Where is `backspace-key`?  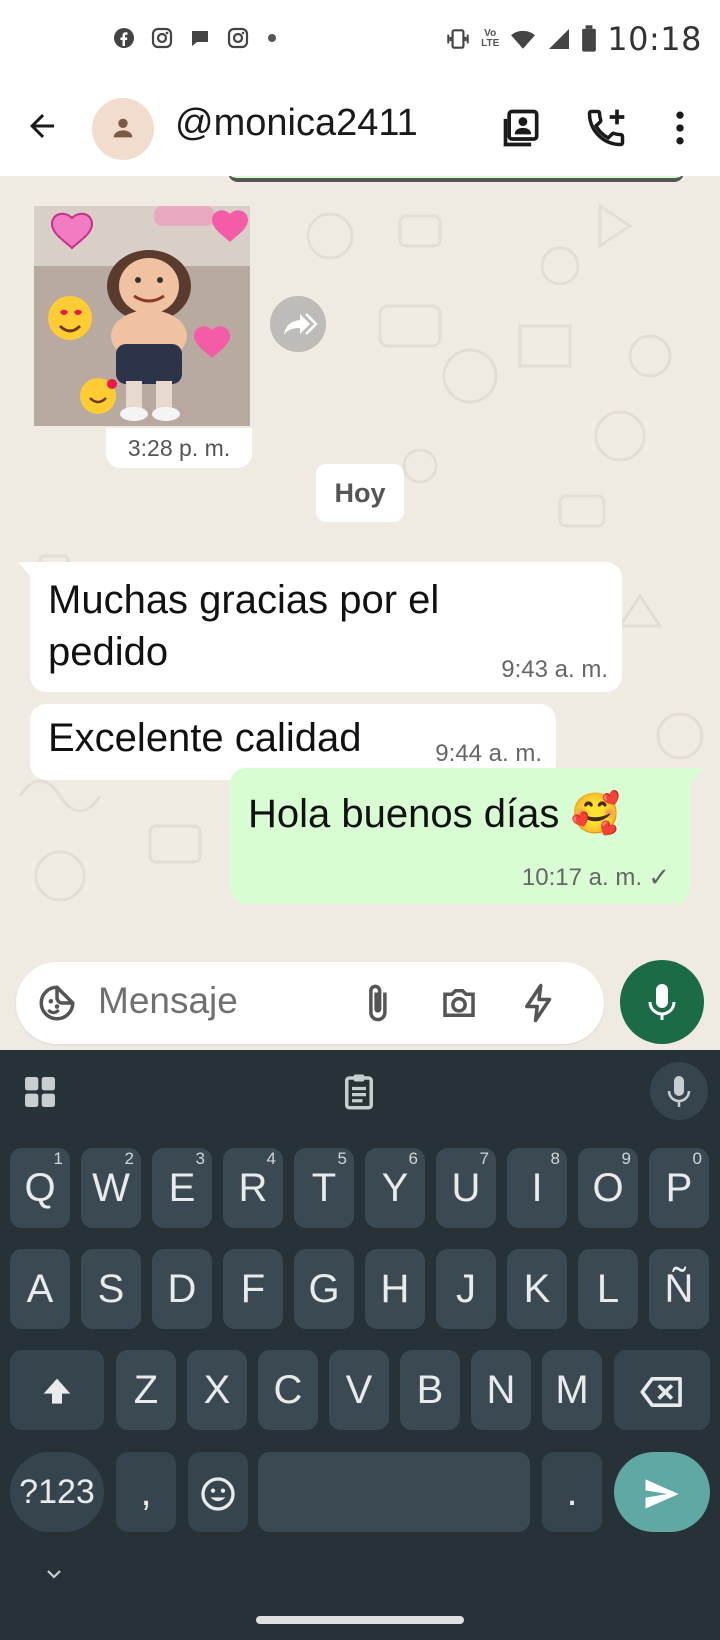
backspace-key is located at coordinates (662, 1390).